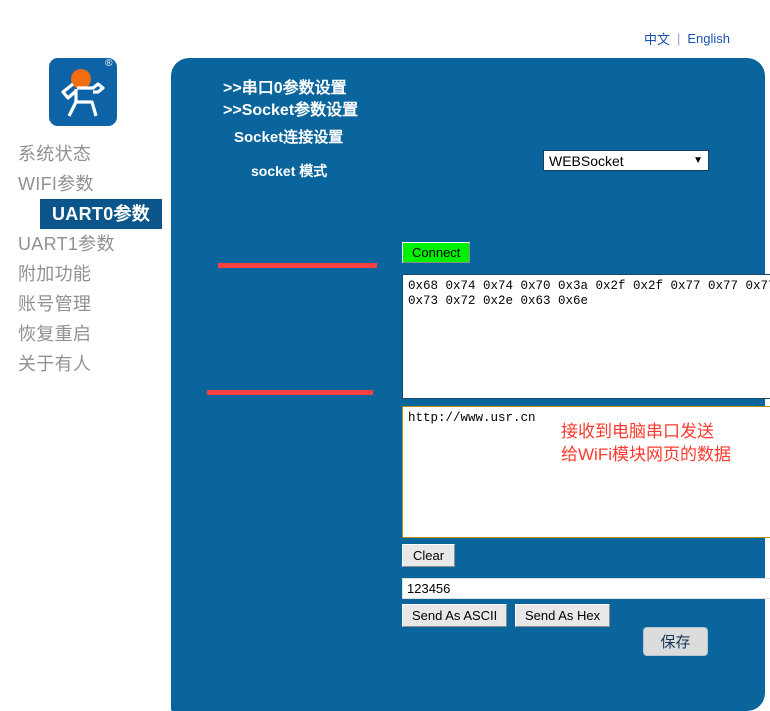 The width and height of the screenshot is (770, 711). I want to click on annotation-line-1: 接收到电脑串口发送, so click(637, 431).